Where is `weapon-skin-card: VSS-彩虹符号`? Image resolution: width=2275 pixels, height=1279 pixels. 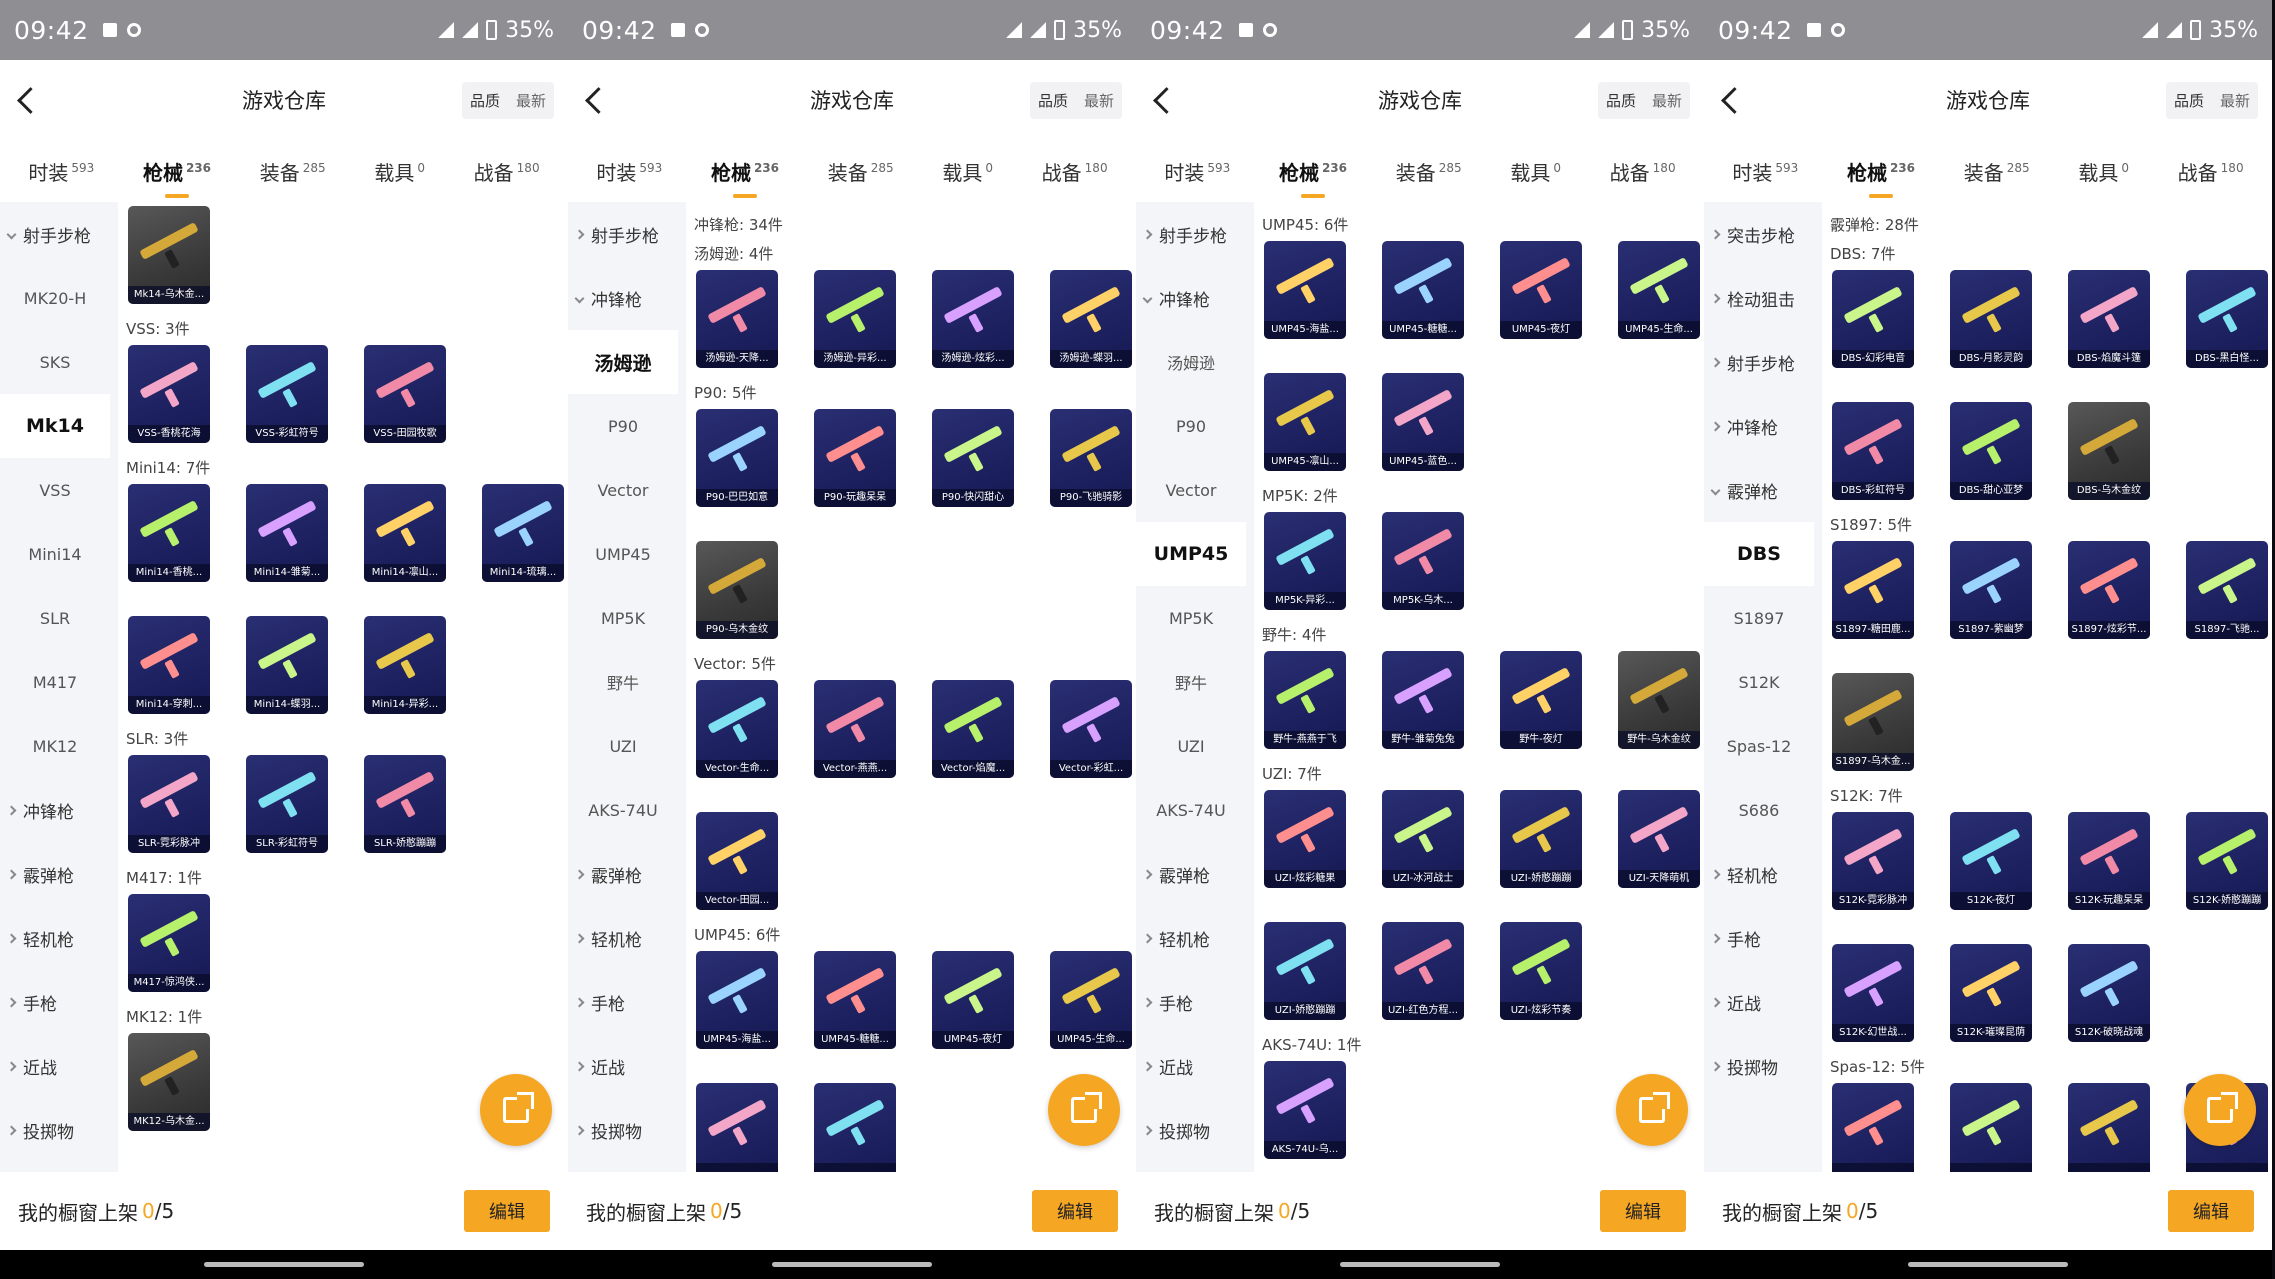
weapon-skin-card: VSS-彩虹符号 is located at coordinates (287, 394).